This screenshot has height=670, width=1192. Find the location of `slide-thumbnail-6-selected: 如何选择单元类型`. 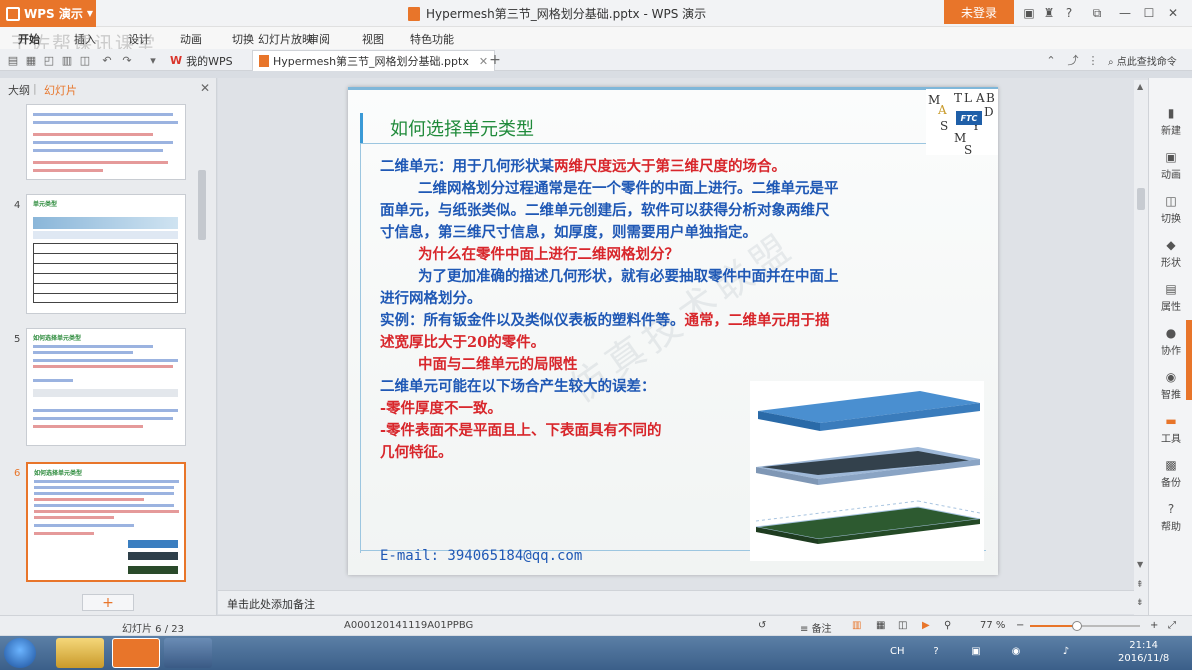

slide-thumbnail-6-selected: 如何选择单元类型 is located at coordinates (106, 522).